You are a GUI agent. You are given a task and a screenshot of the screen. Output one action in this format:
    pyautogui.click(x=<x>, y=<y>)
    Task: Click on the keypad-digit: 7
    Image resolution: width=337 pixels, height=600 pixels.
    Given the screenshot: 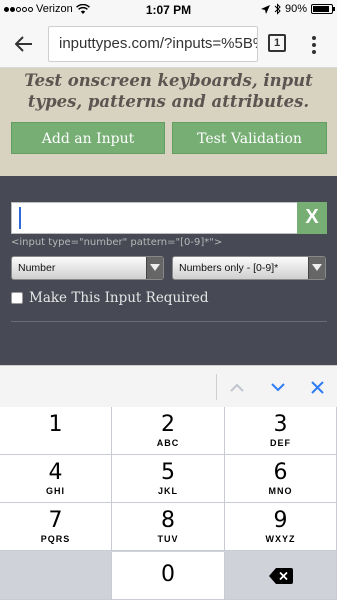 What is the action you would take?
    pyautogui.click(x=55, y=520)
    